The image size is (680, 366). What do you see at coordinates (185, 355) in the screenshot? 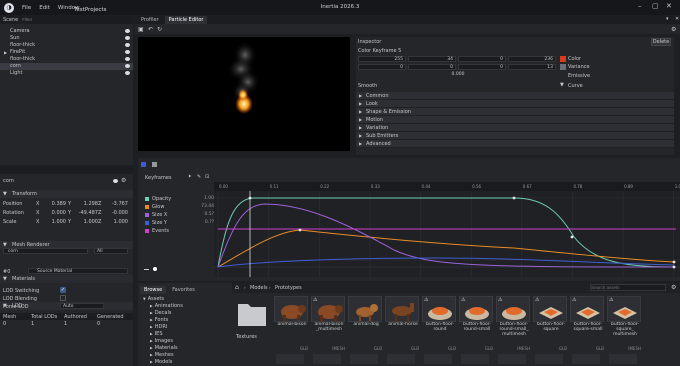
I see `folder-tree-item: ▶ Meshes` at bounding box center [185, 355].